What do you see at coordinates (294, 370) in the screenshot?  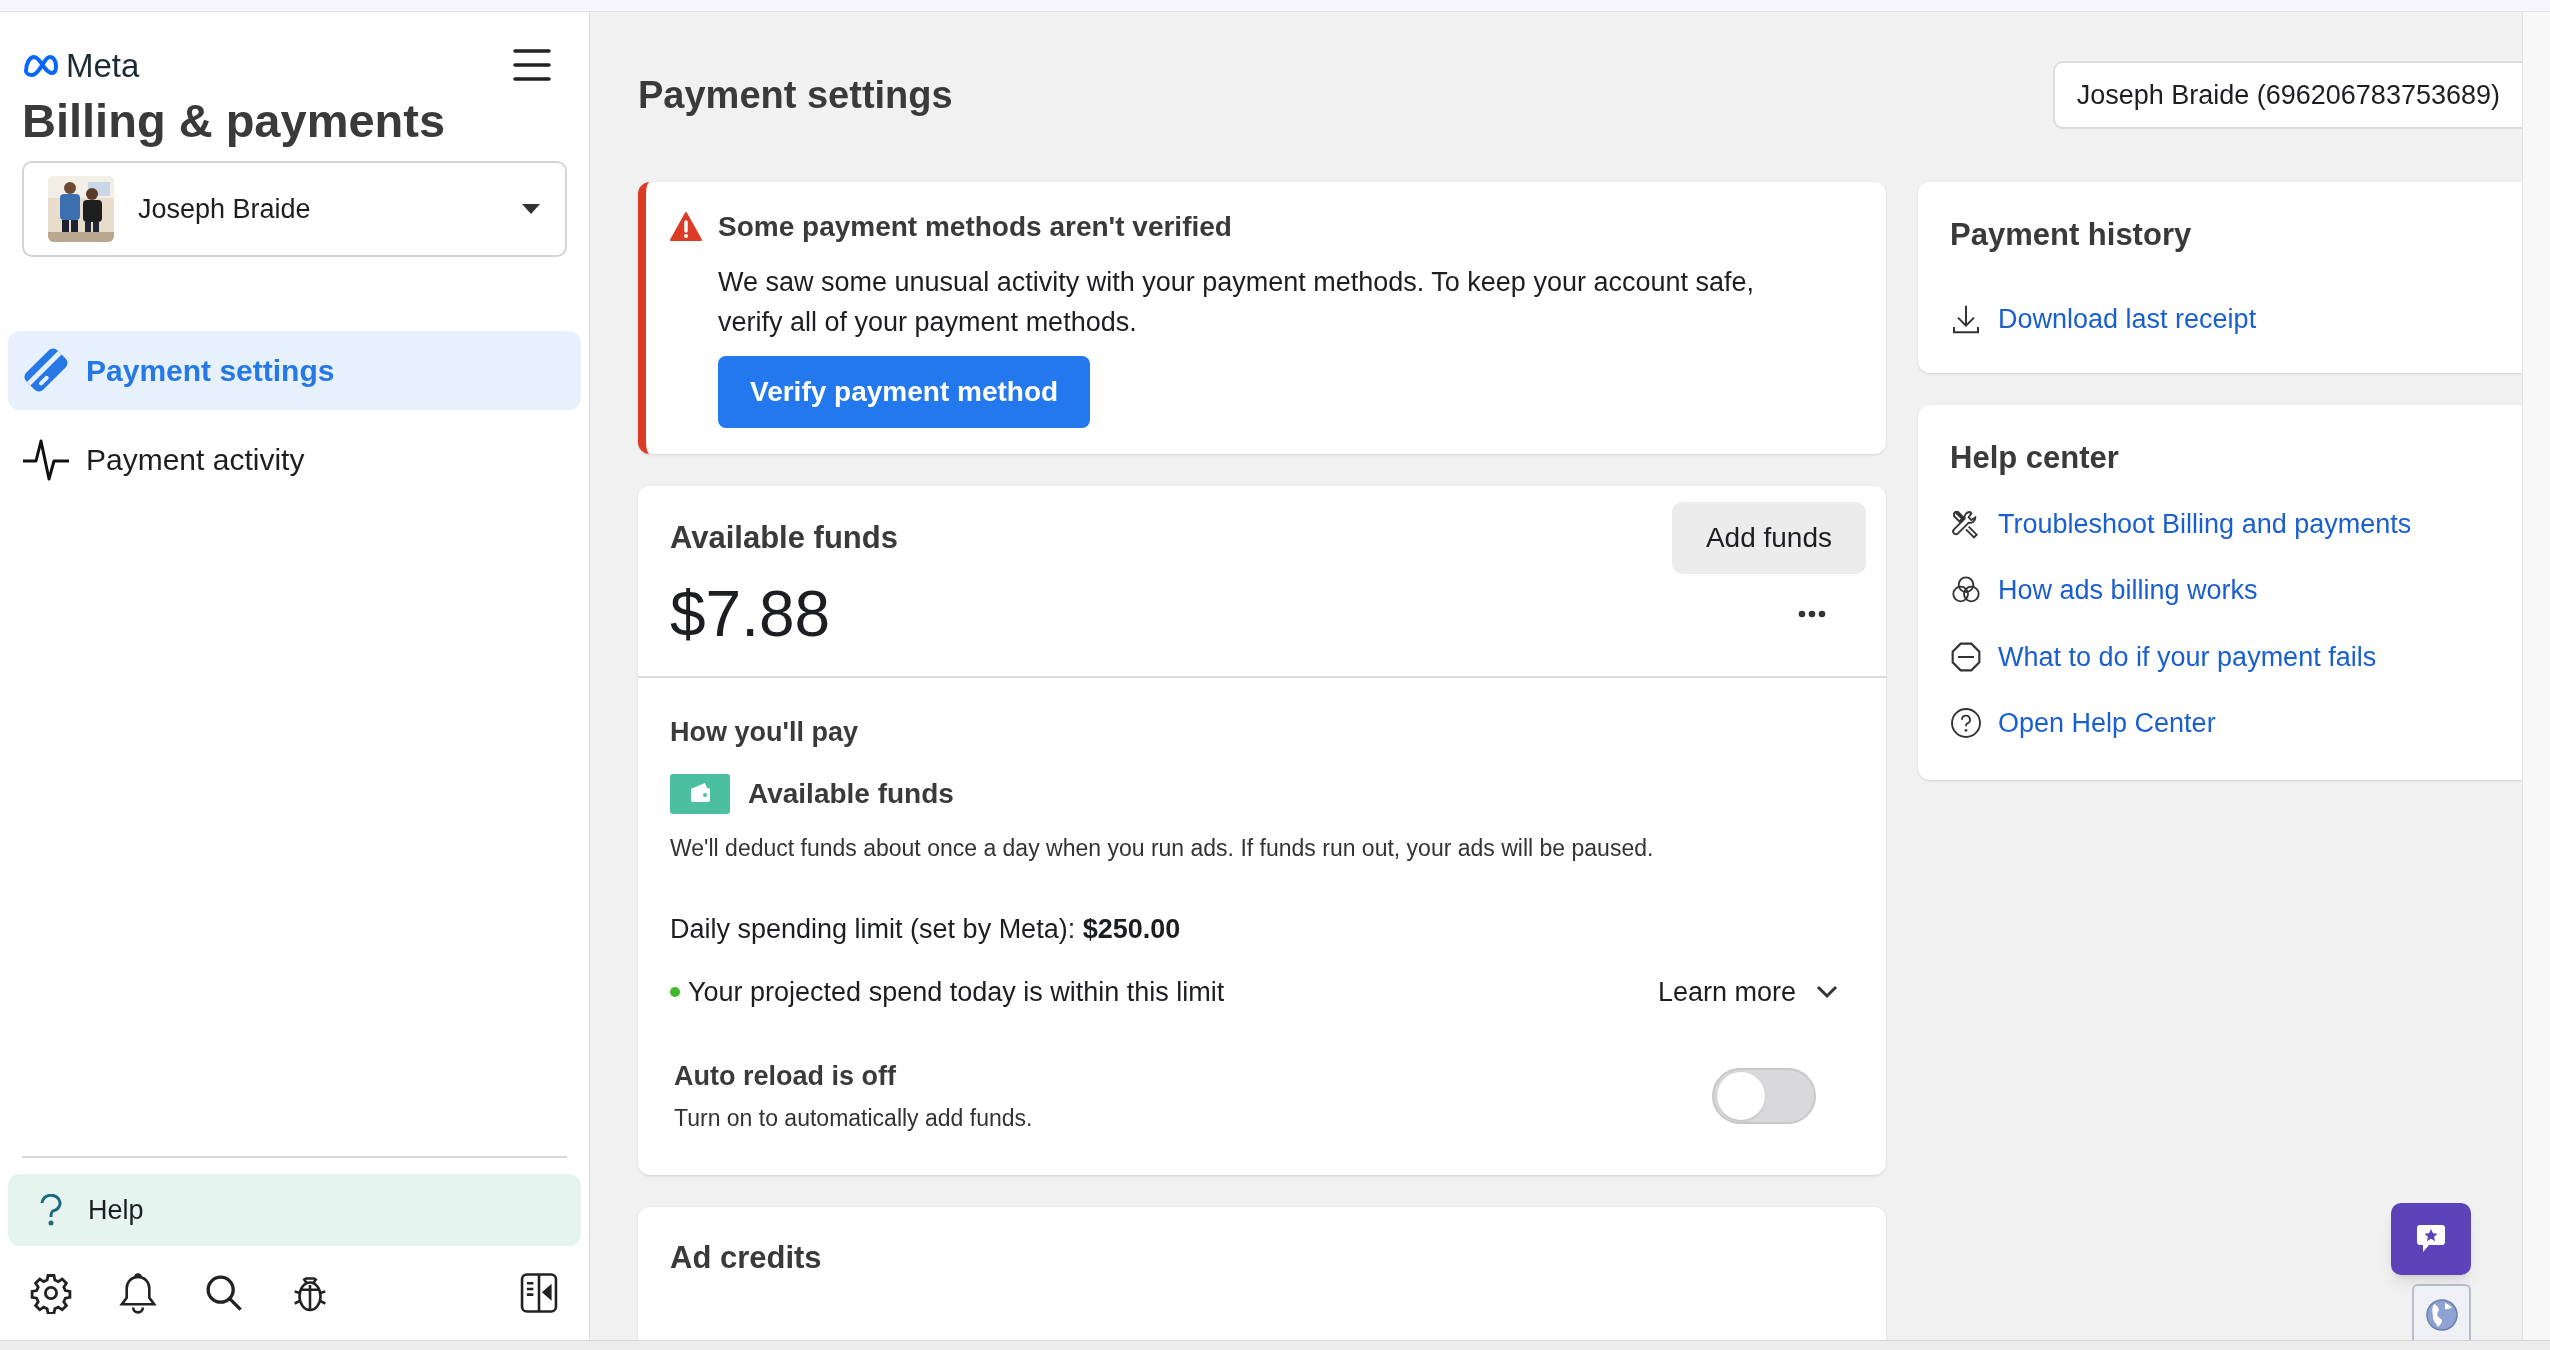 I see `nav-item: Payment settings` at bounding box center [294, 370].